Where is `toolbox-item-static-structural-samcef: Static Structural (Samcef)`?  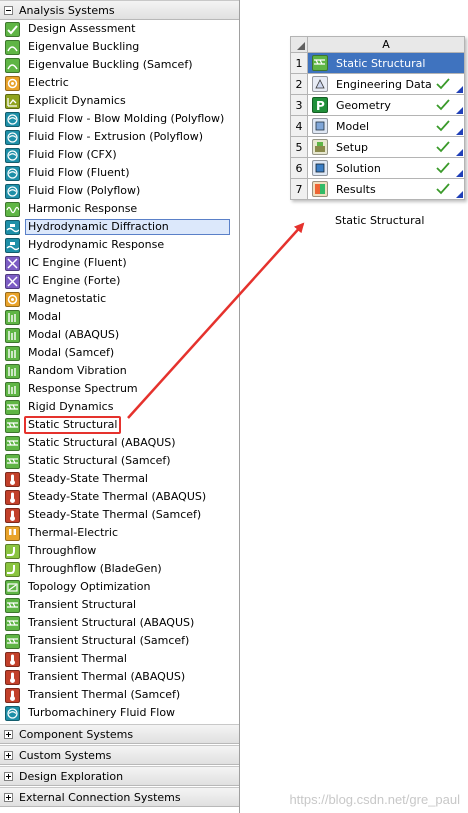
toolbox-item-static-structural-samcef: Static Structural (Samcef) is located at coordinates (119, 461).